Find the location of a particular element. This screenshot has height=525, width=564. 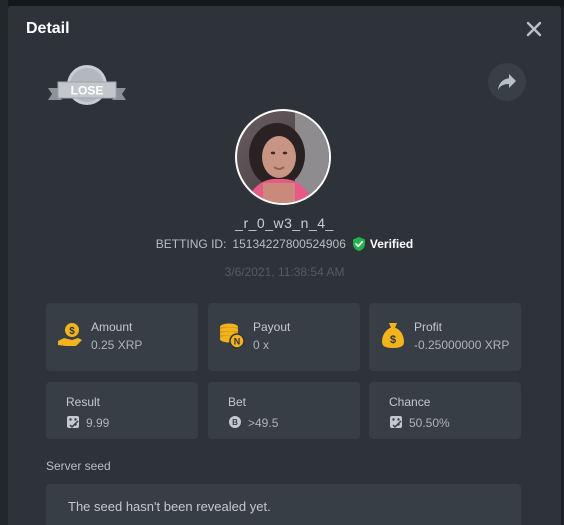

target-icon: B is located at coordinates (235, 422).